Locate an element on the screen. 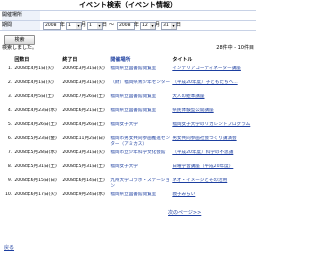 The height and width of the screenshot is (256, 320). to-day-value: 31 is located at coordinates (166, 25).